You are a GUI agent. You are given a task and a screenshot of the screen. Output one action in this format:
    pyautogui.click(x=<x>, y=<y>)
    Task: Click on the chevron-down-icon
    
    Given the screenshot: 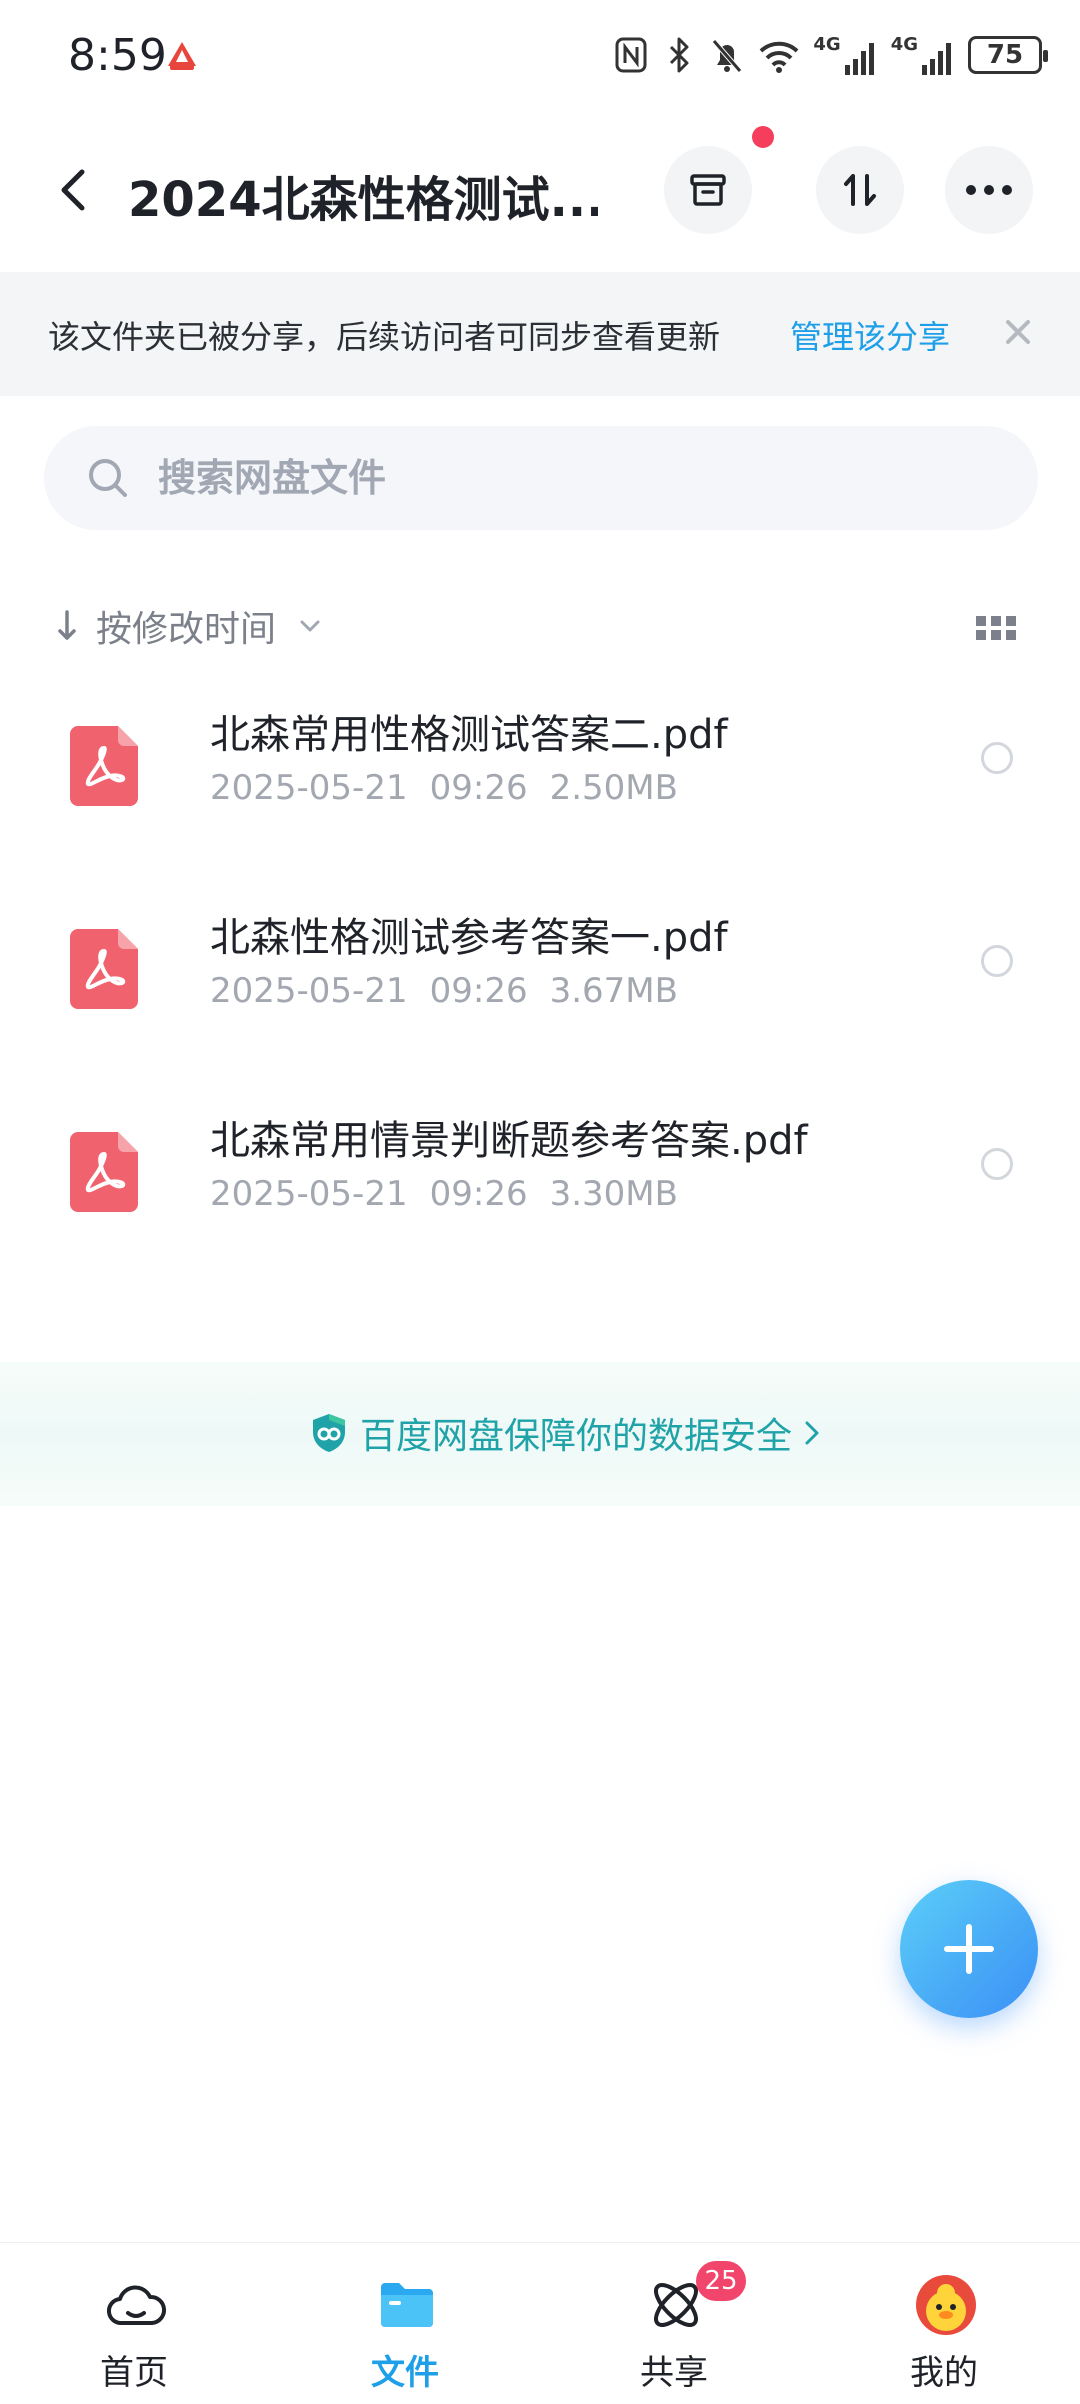 What is the action you would take?
    pyautogui.click(x=310, y=626)
    